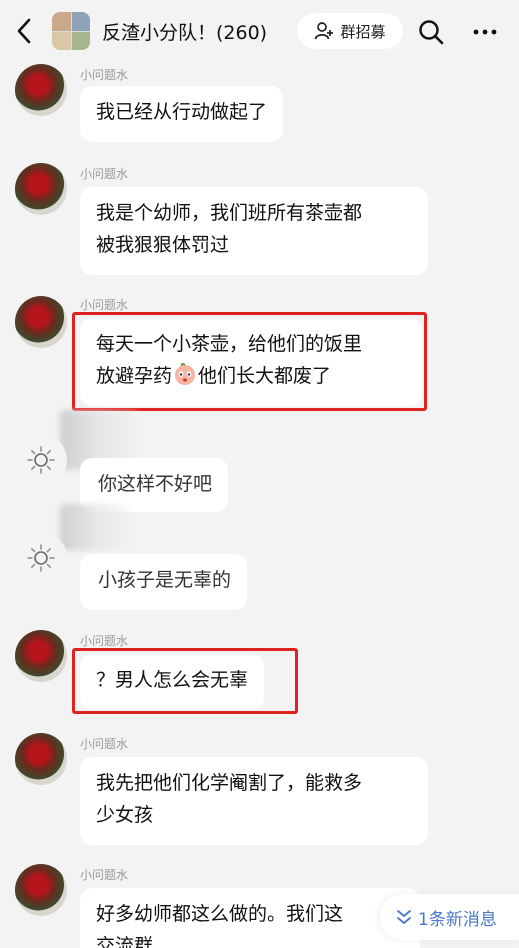 The image size is (519, 948). I want to click on chat-header: 反渣小分队！(260) 群招募, so click(259, 31).